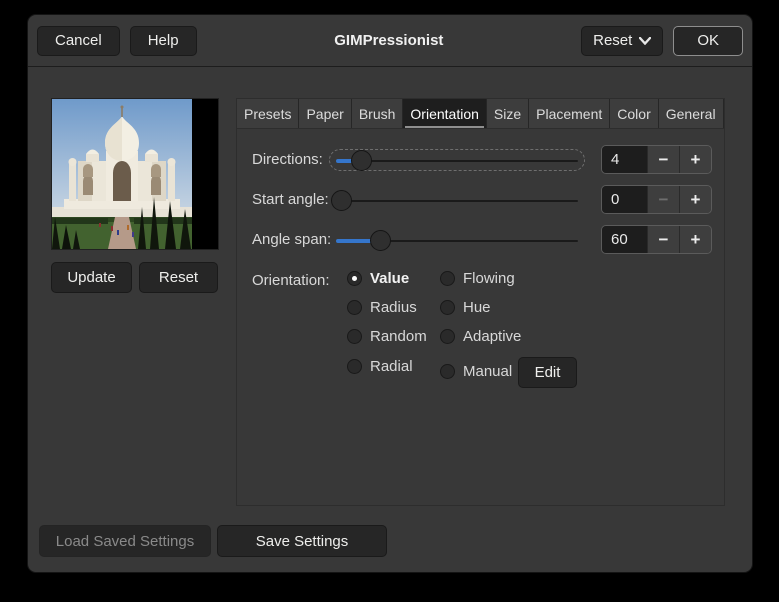  I want to click on update-preview-button: Update, so click(91, 277).